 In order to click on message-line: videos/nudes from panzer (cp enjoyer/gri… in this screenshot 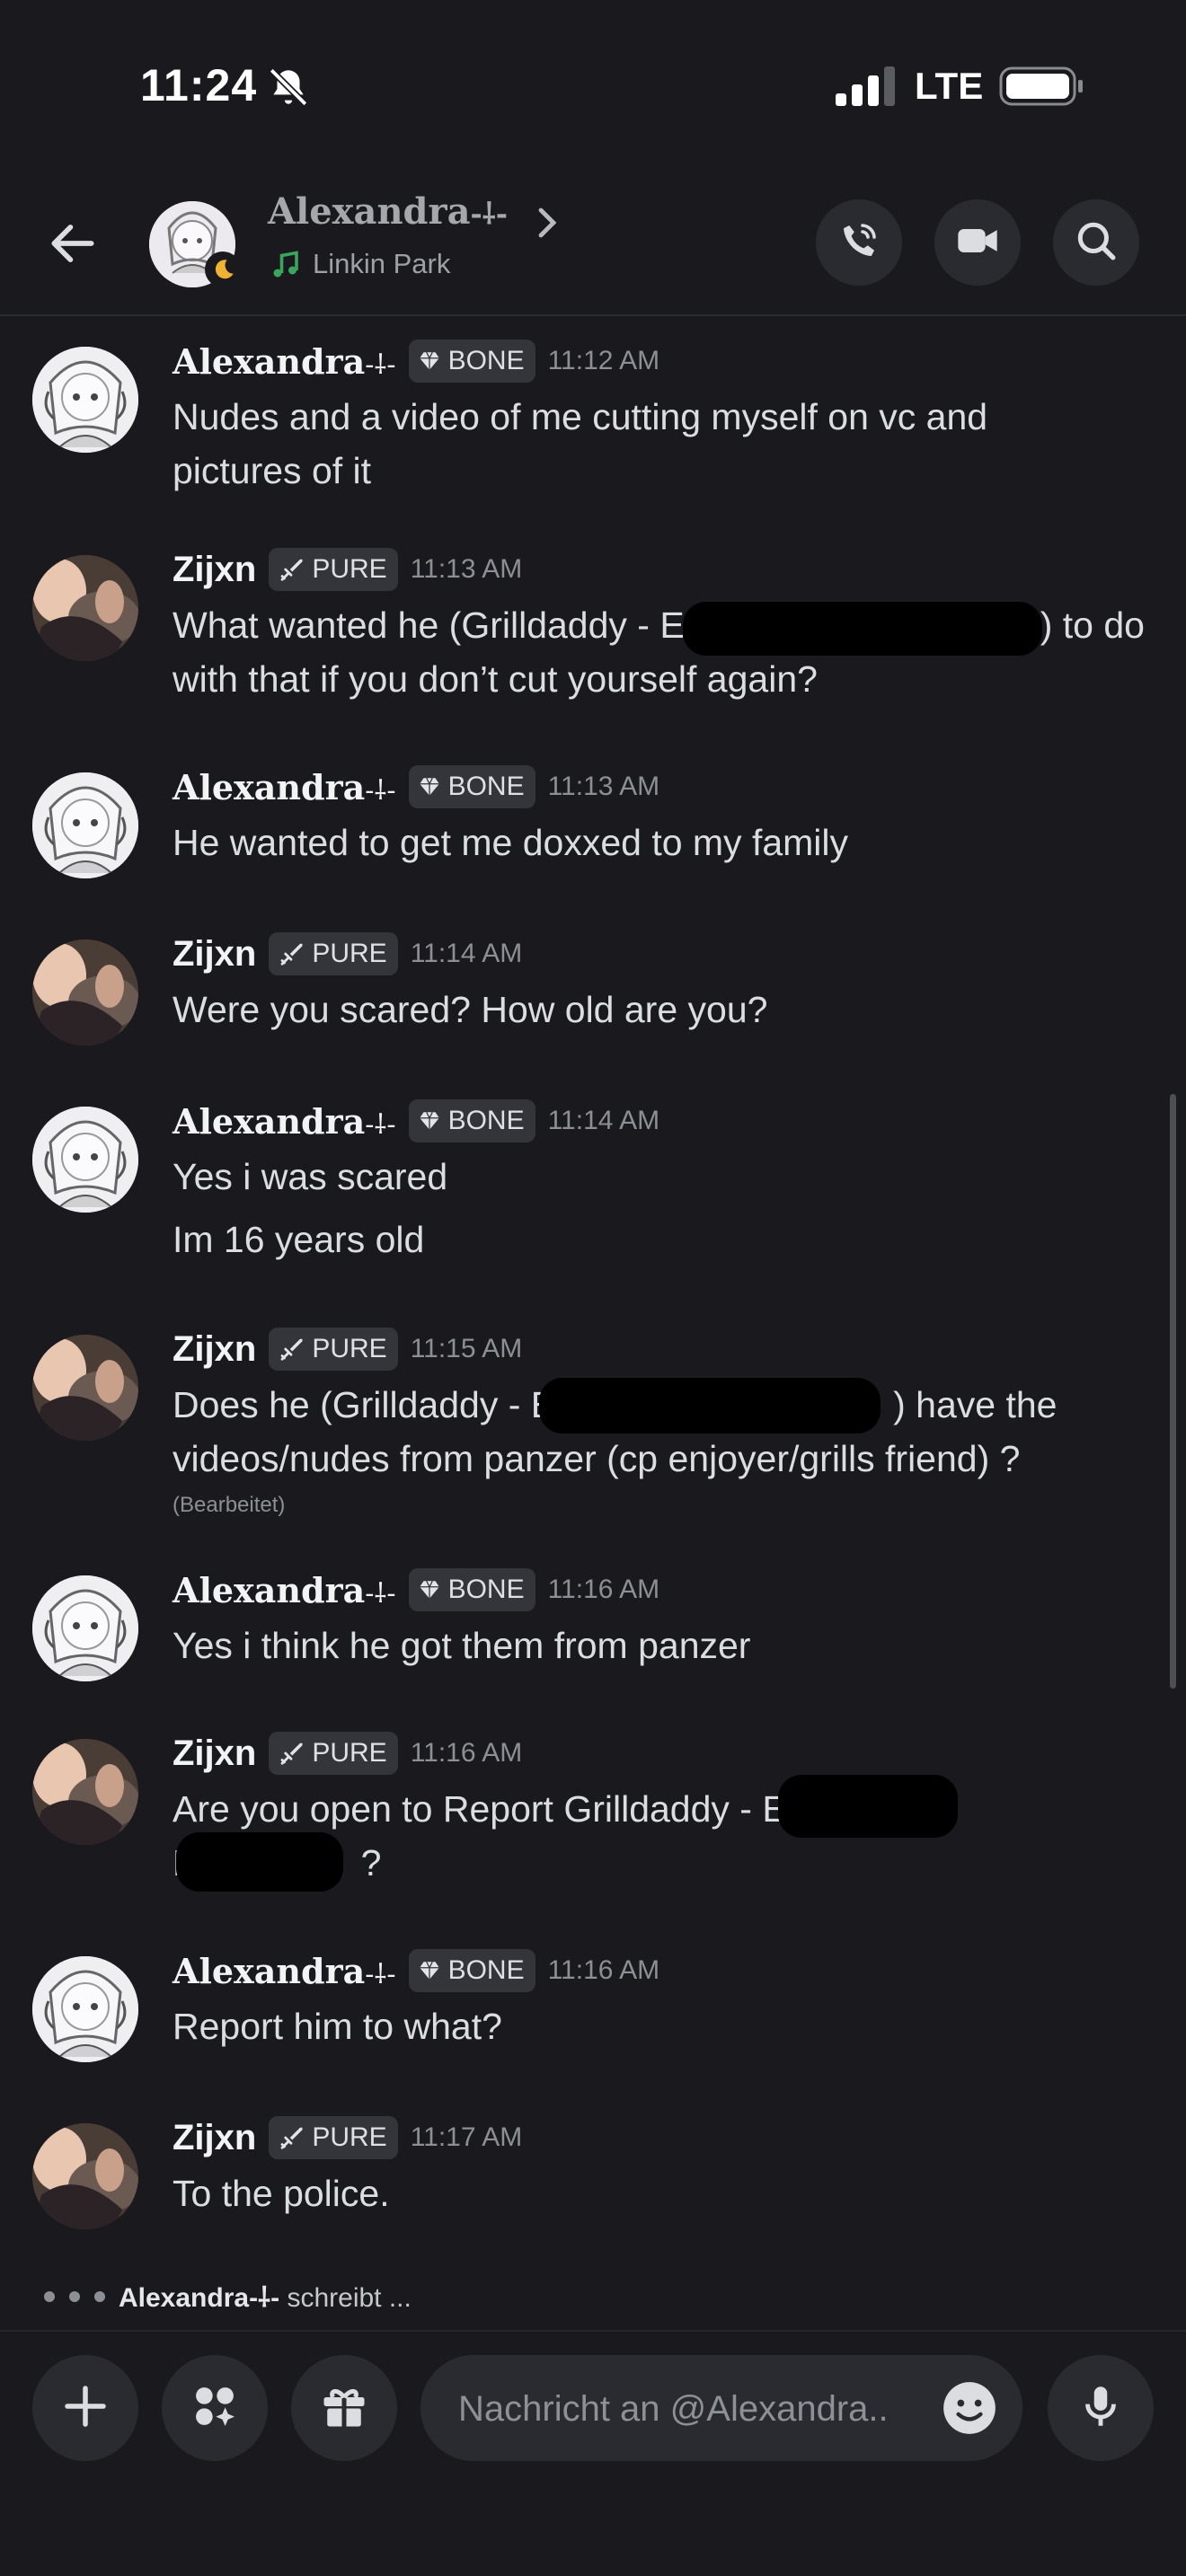, I will do `click(597, 1458)`.